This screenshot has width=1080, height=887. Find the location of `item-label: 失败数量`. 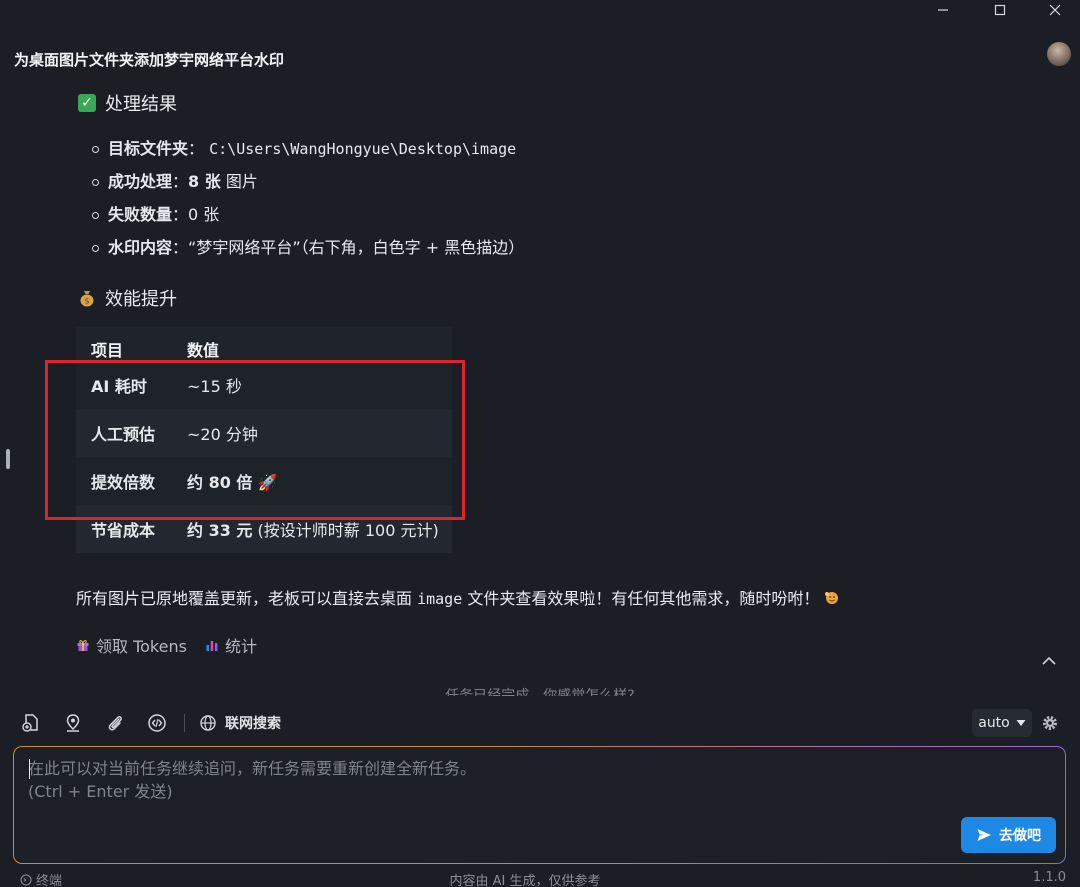

item-label: 失败数量 is located at coordinates (140, 214).